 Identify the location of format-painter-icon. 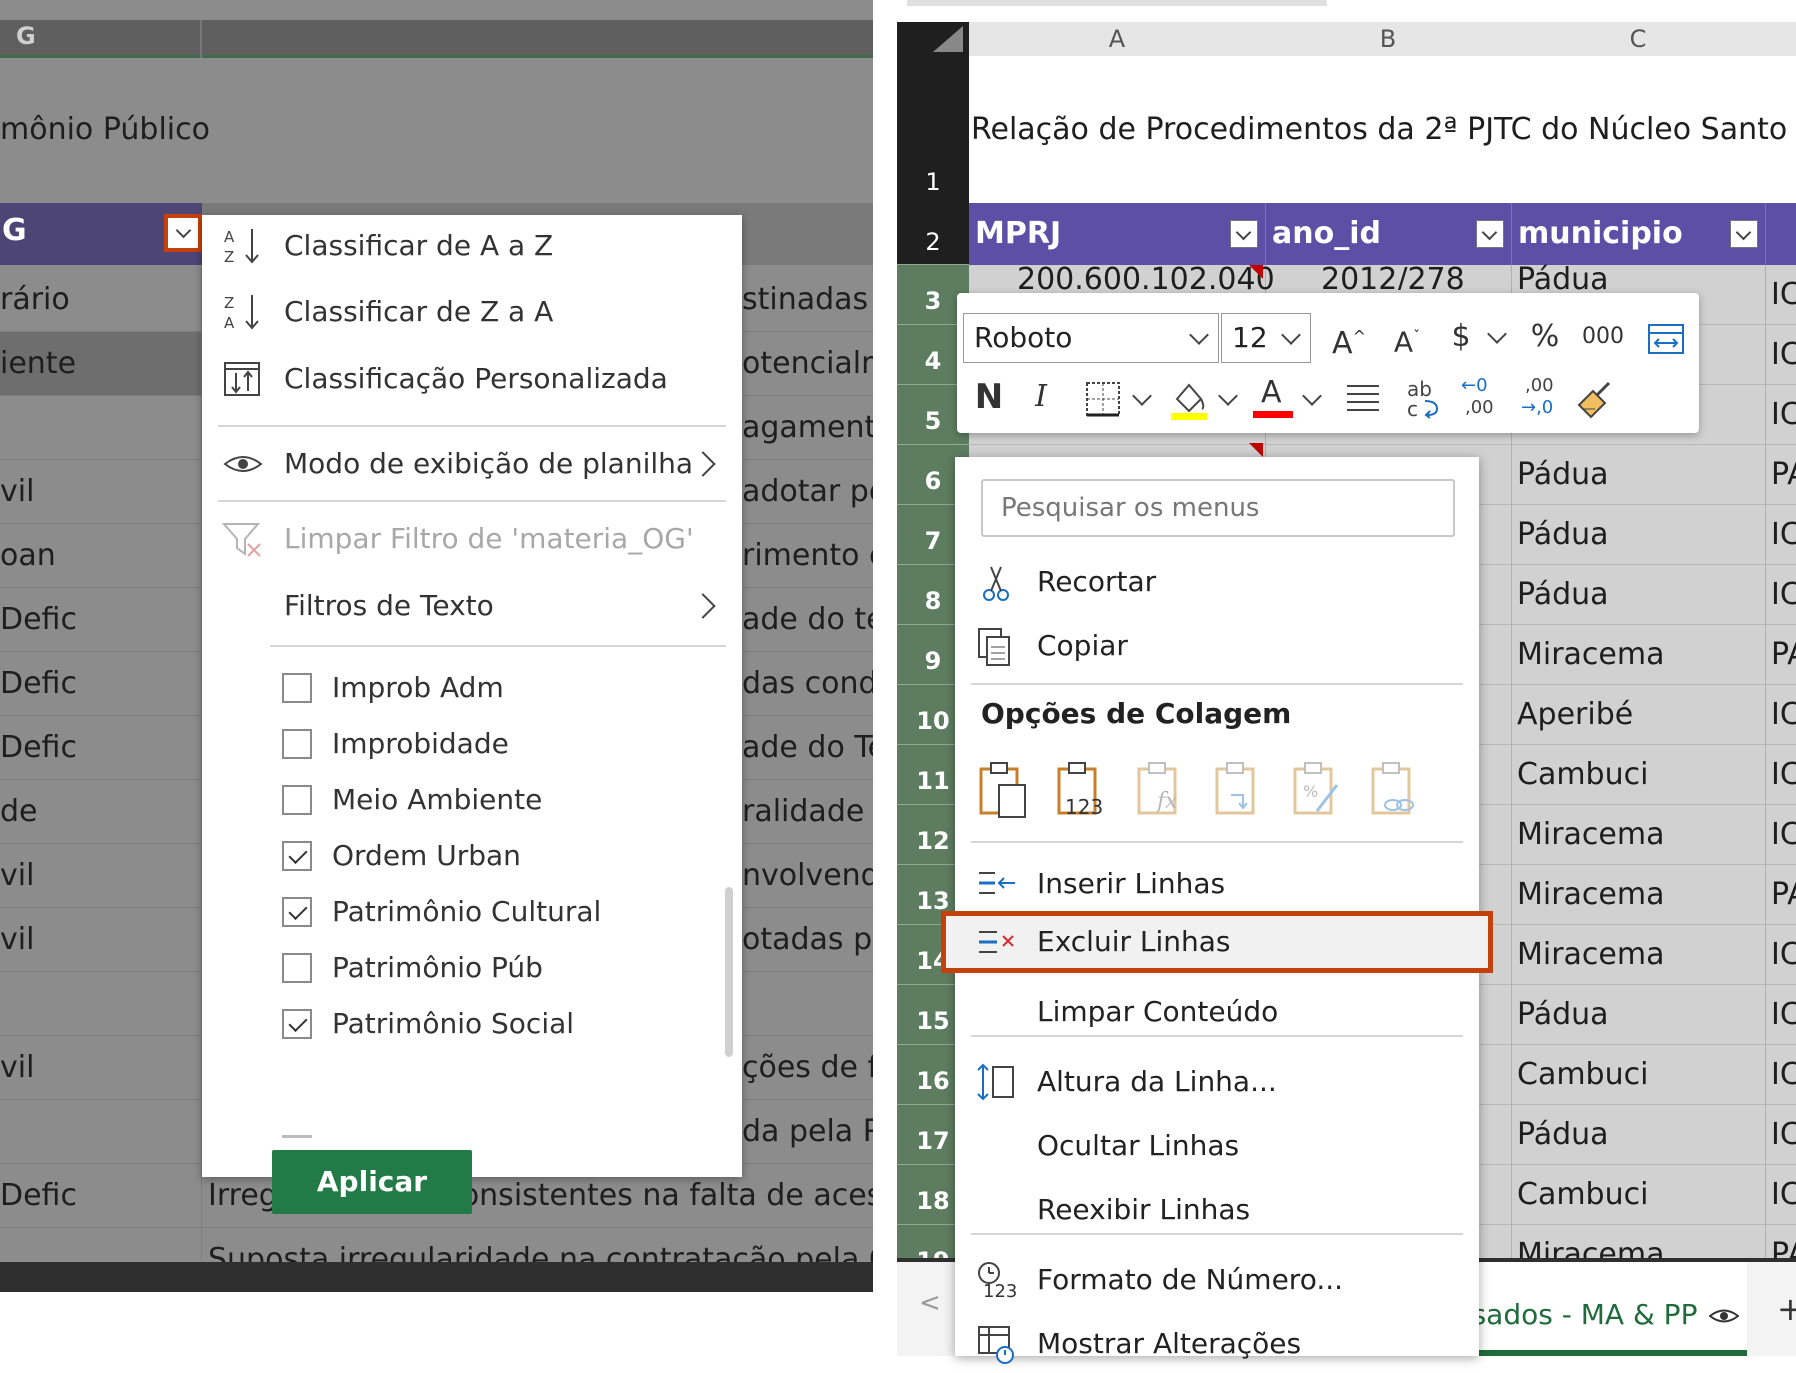
(1595, 399).